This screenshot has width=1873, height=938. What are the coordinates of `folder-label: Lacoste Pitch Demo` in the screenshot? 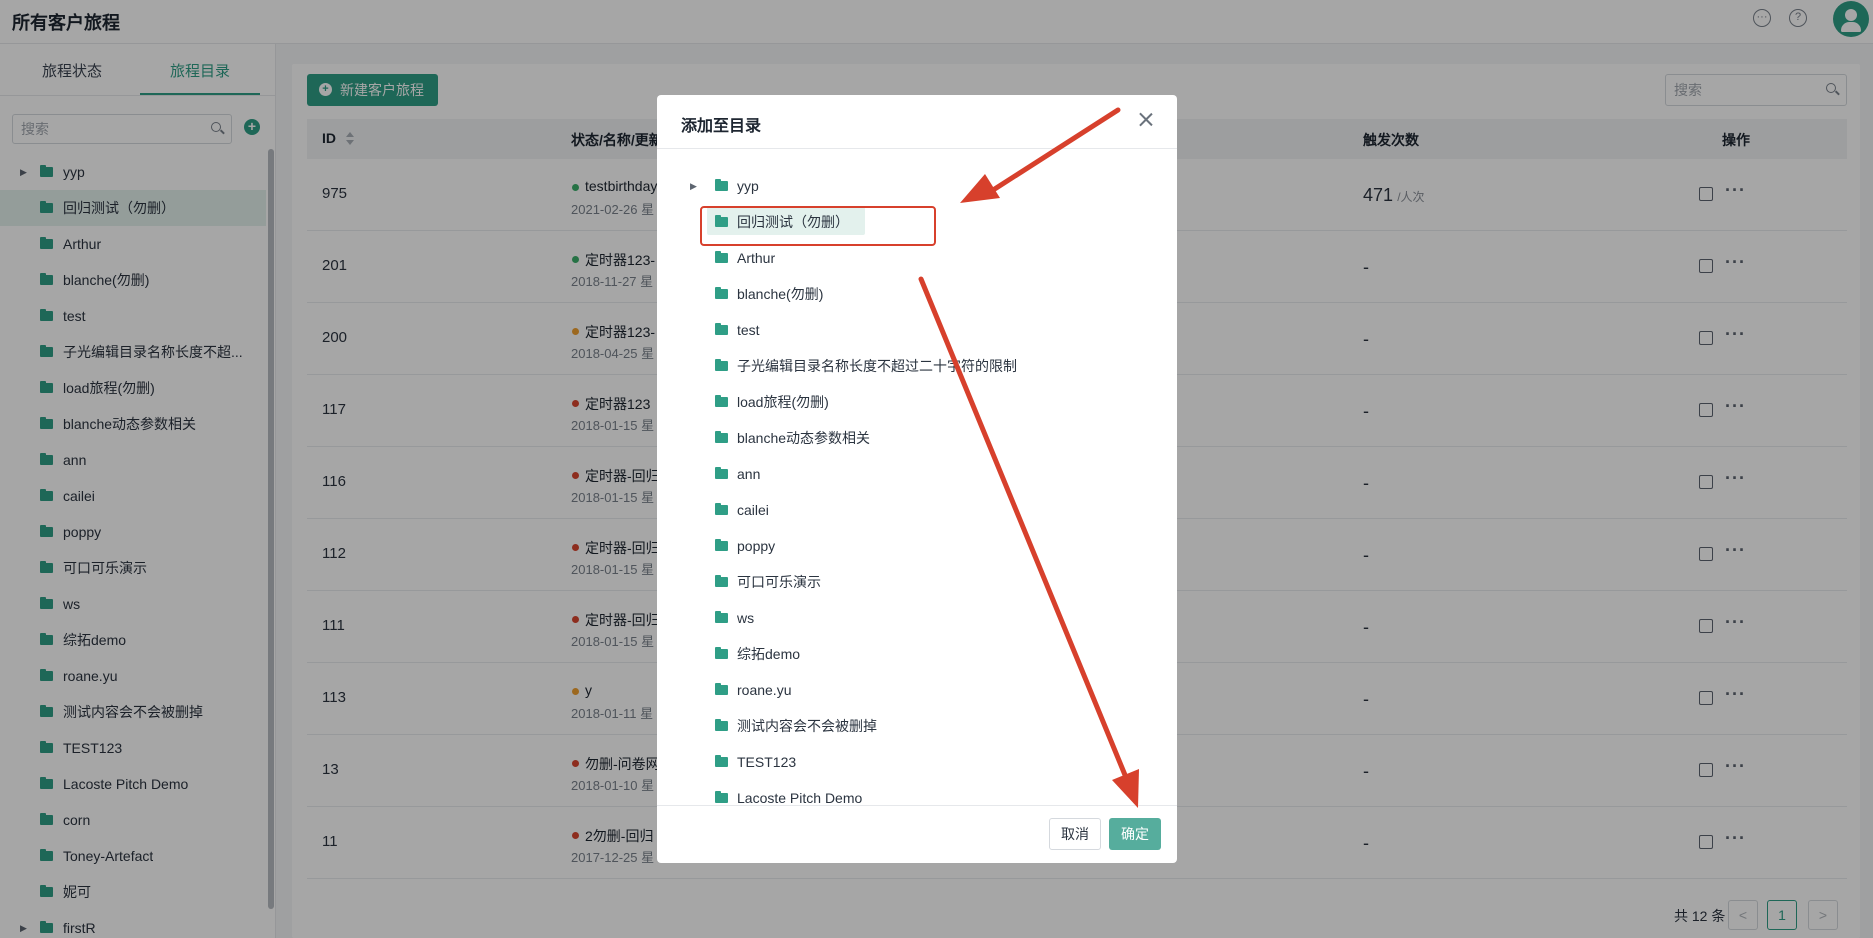 It's located at (800, 797).